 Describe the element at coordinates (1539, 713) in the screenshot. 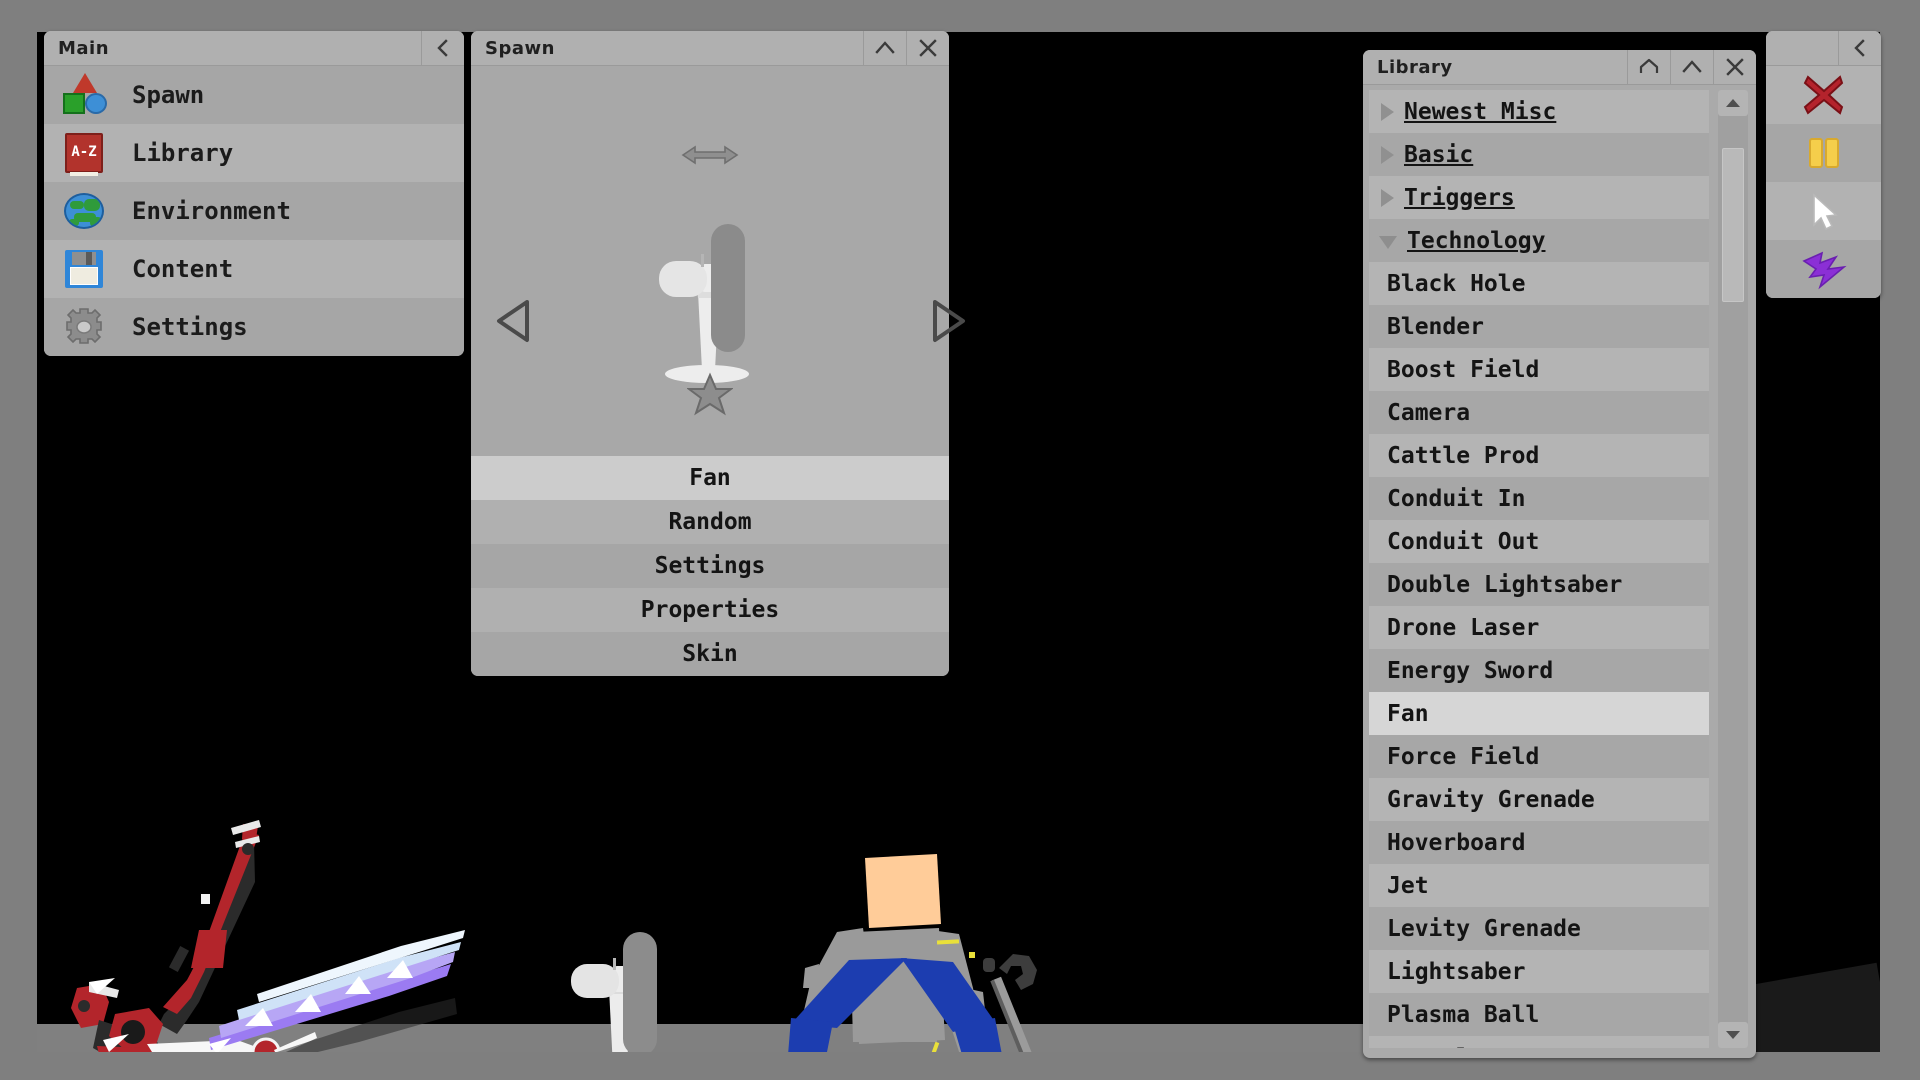

I see `list-item-selected: Fan` at that location.